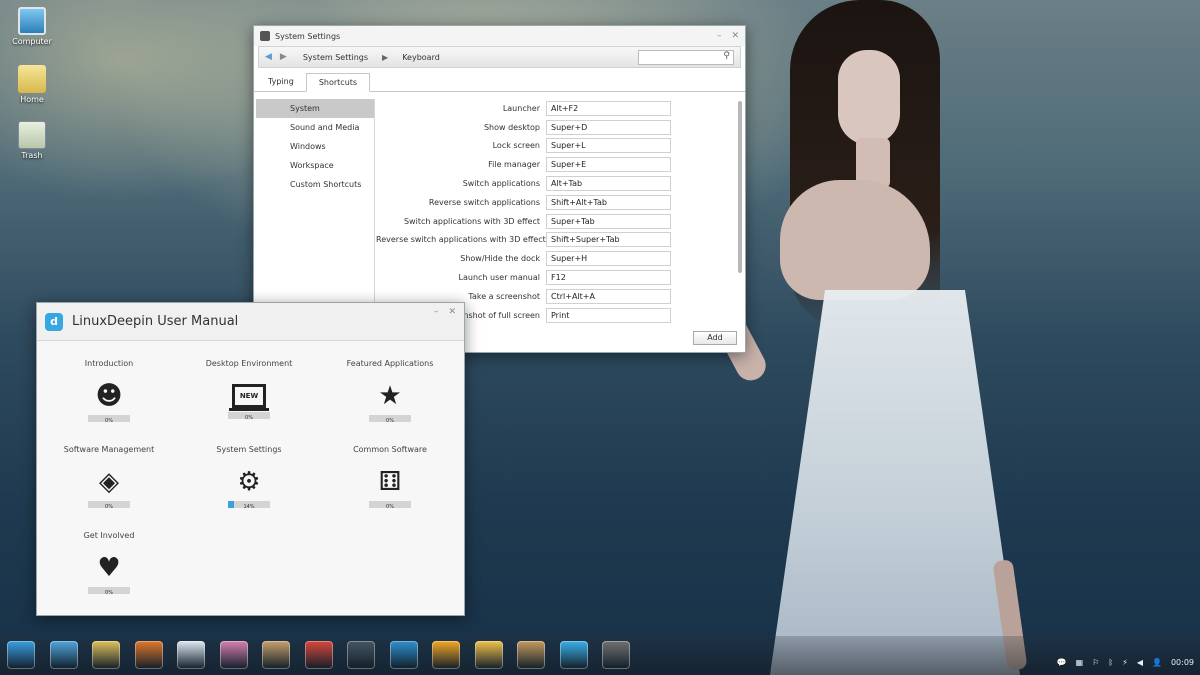 The height and width of the screenshot is (675, 1200). I want to click on breadcrumb-system-settings: System Settings, so click(335, 57).